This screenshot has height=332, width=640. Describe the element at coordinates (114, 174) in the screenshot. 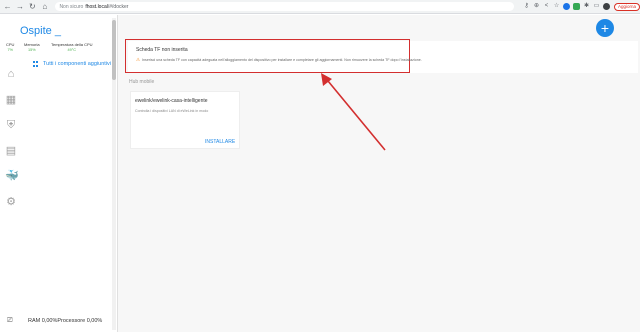

I see `sidebar-scrollbar` at that location.